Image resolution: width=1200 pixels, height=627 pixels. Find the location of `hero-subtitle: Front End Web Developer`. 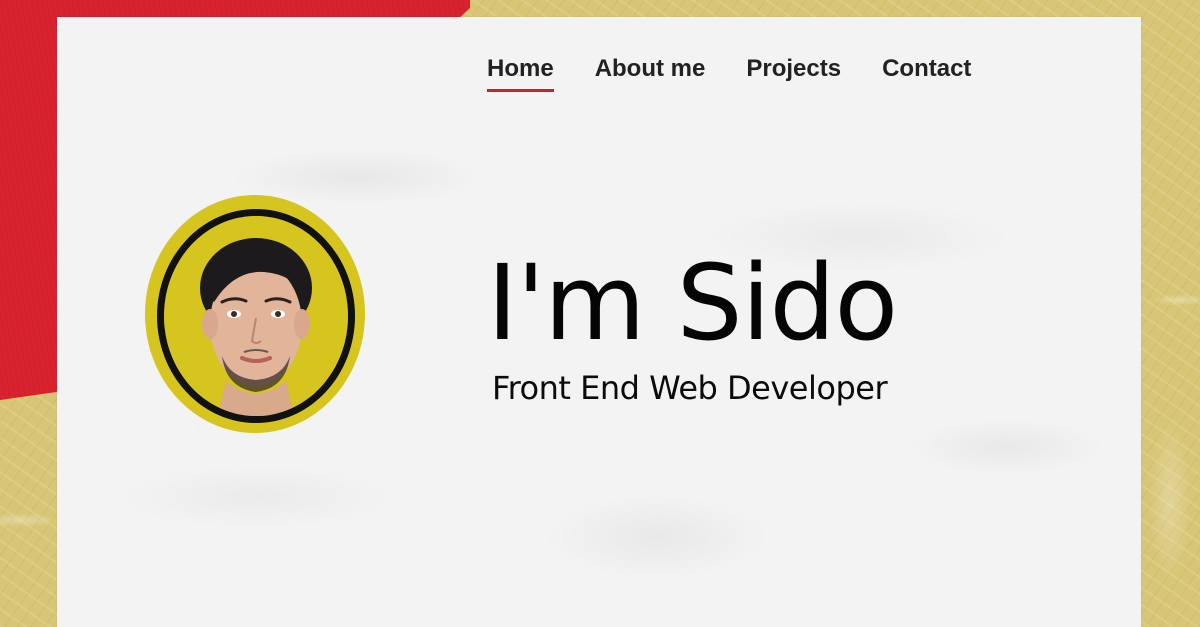

hero-subtitle: Front End Web Developer is located at coordinates (690, 388).